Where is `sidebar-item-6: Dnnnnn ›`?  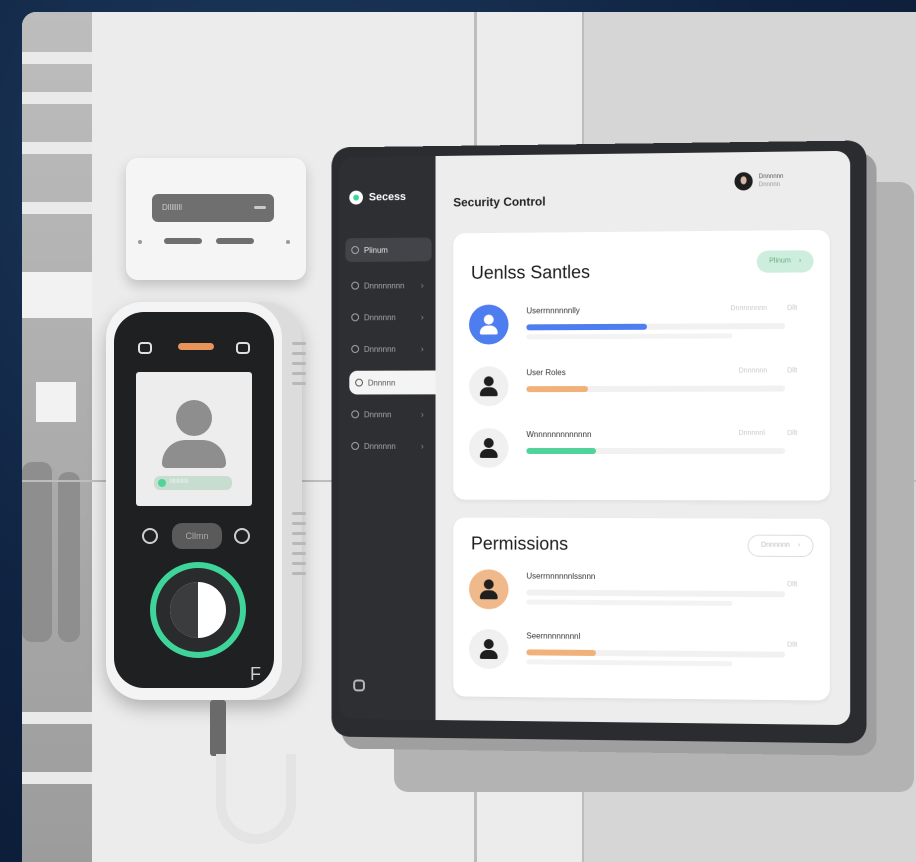 sidebar-item-6: Dnnnnn › is located at coordinates (388, 414).